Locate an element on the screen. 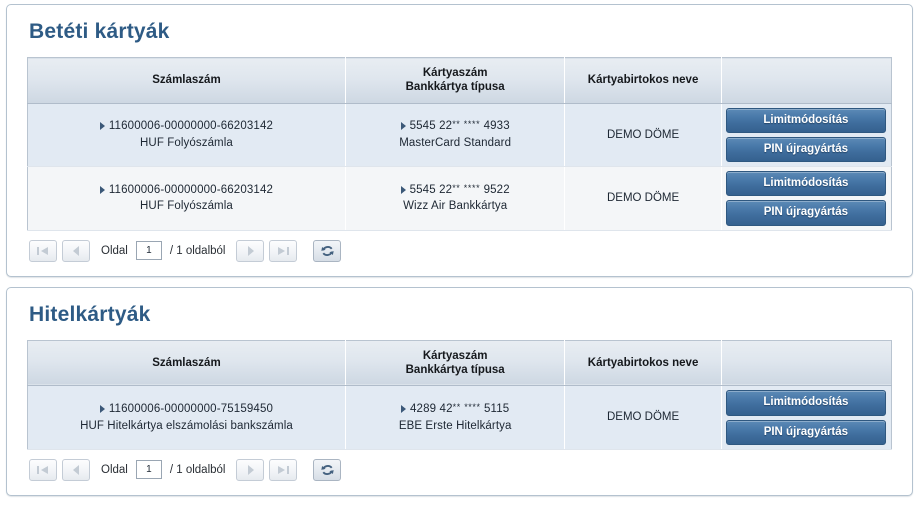  card-number-line: 5545 22** **** 9522 is located at coordinates (455, 190).